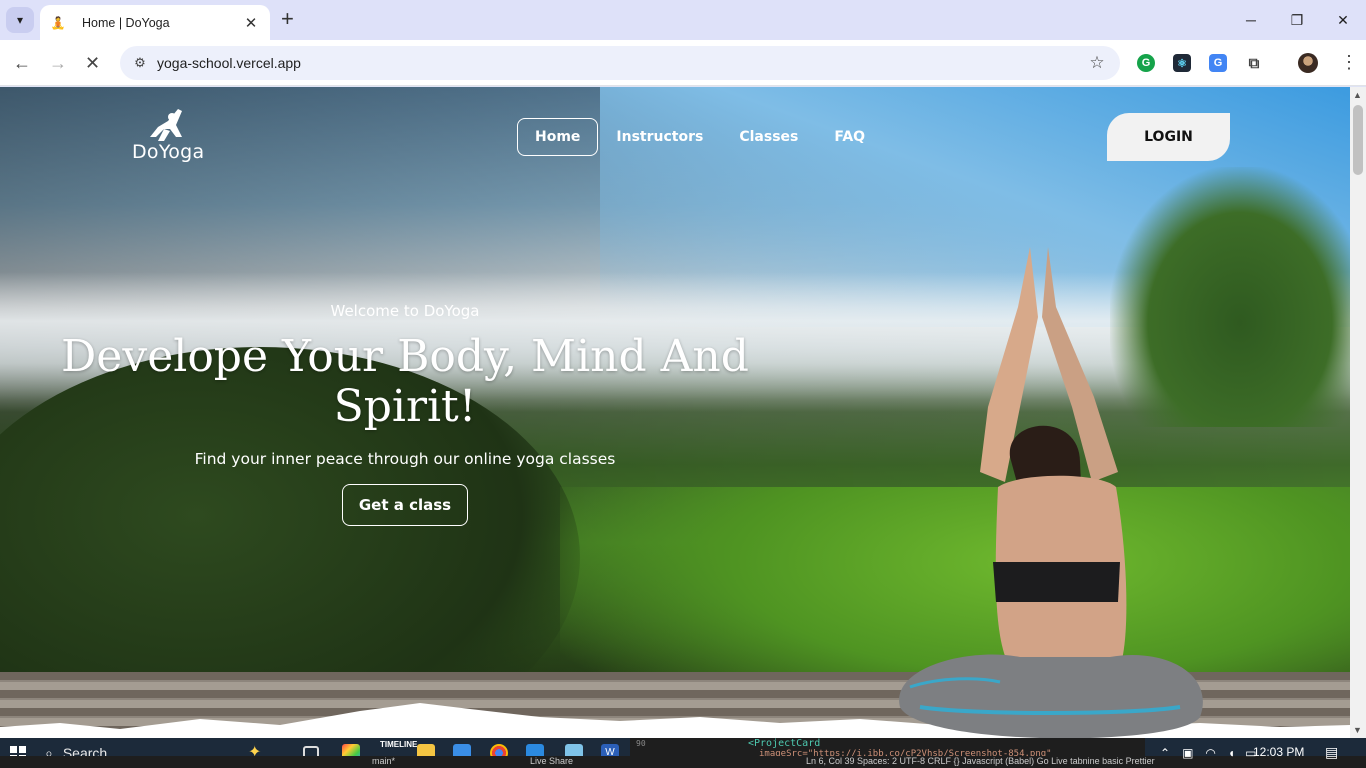 Image resolution: width=1366 pixels, height=768 pixels. I want to click on close-window-button: ✕, so click(1343, 20).